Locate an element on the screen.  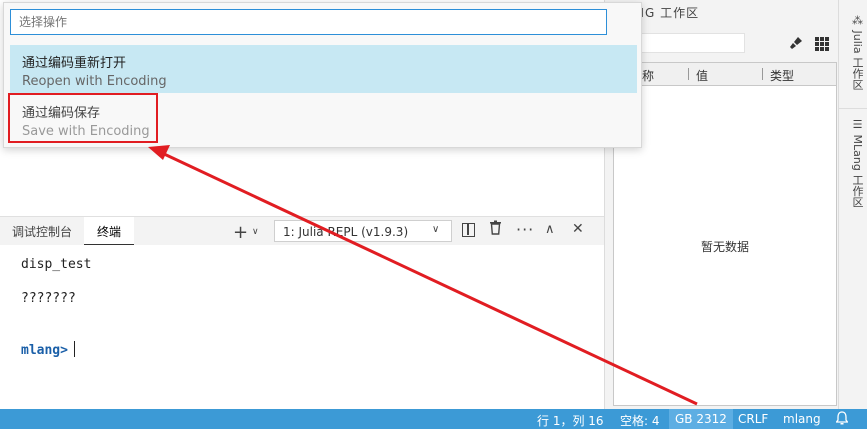
column-header-value: 值 is located at coordinates (702, 75).